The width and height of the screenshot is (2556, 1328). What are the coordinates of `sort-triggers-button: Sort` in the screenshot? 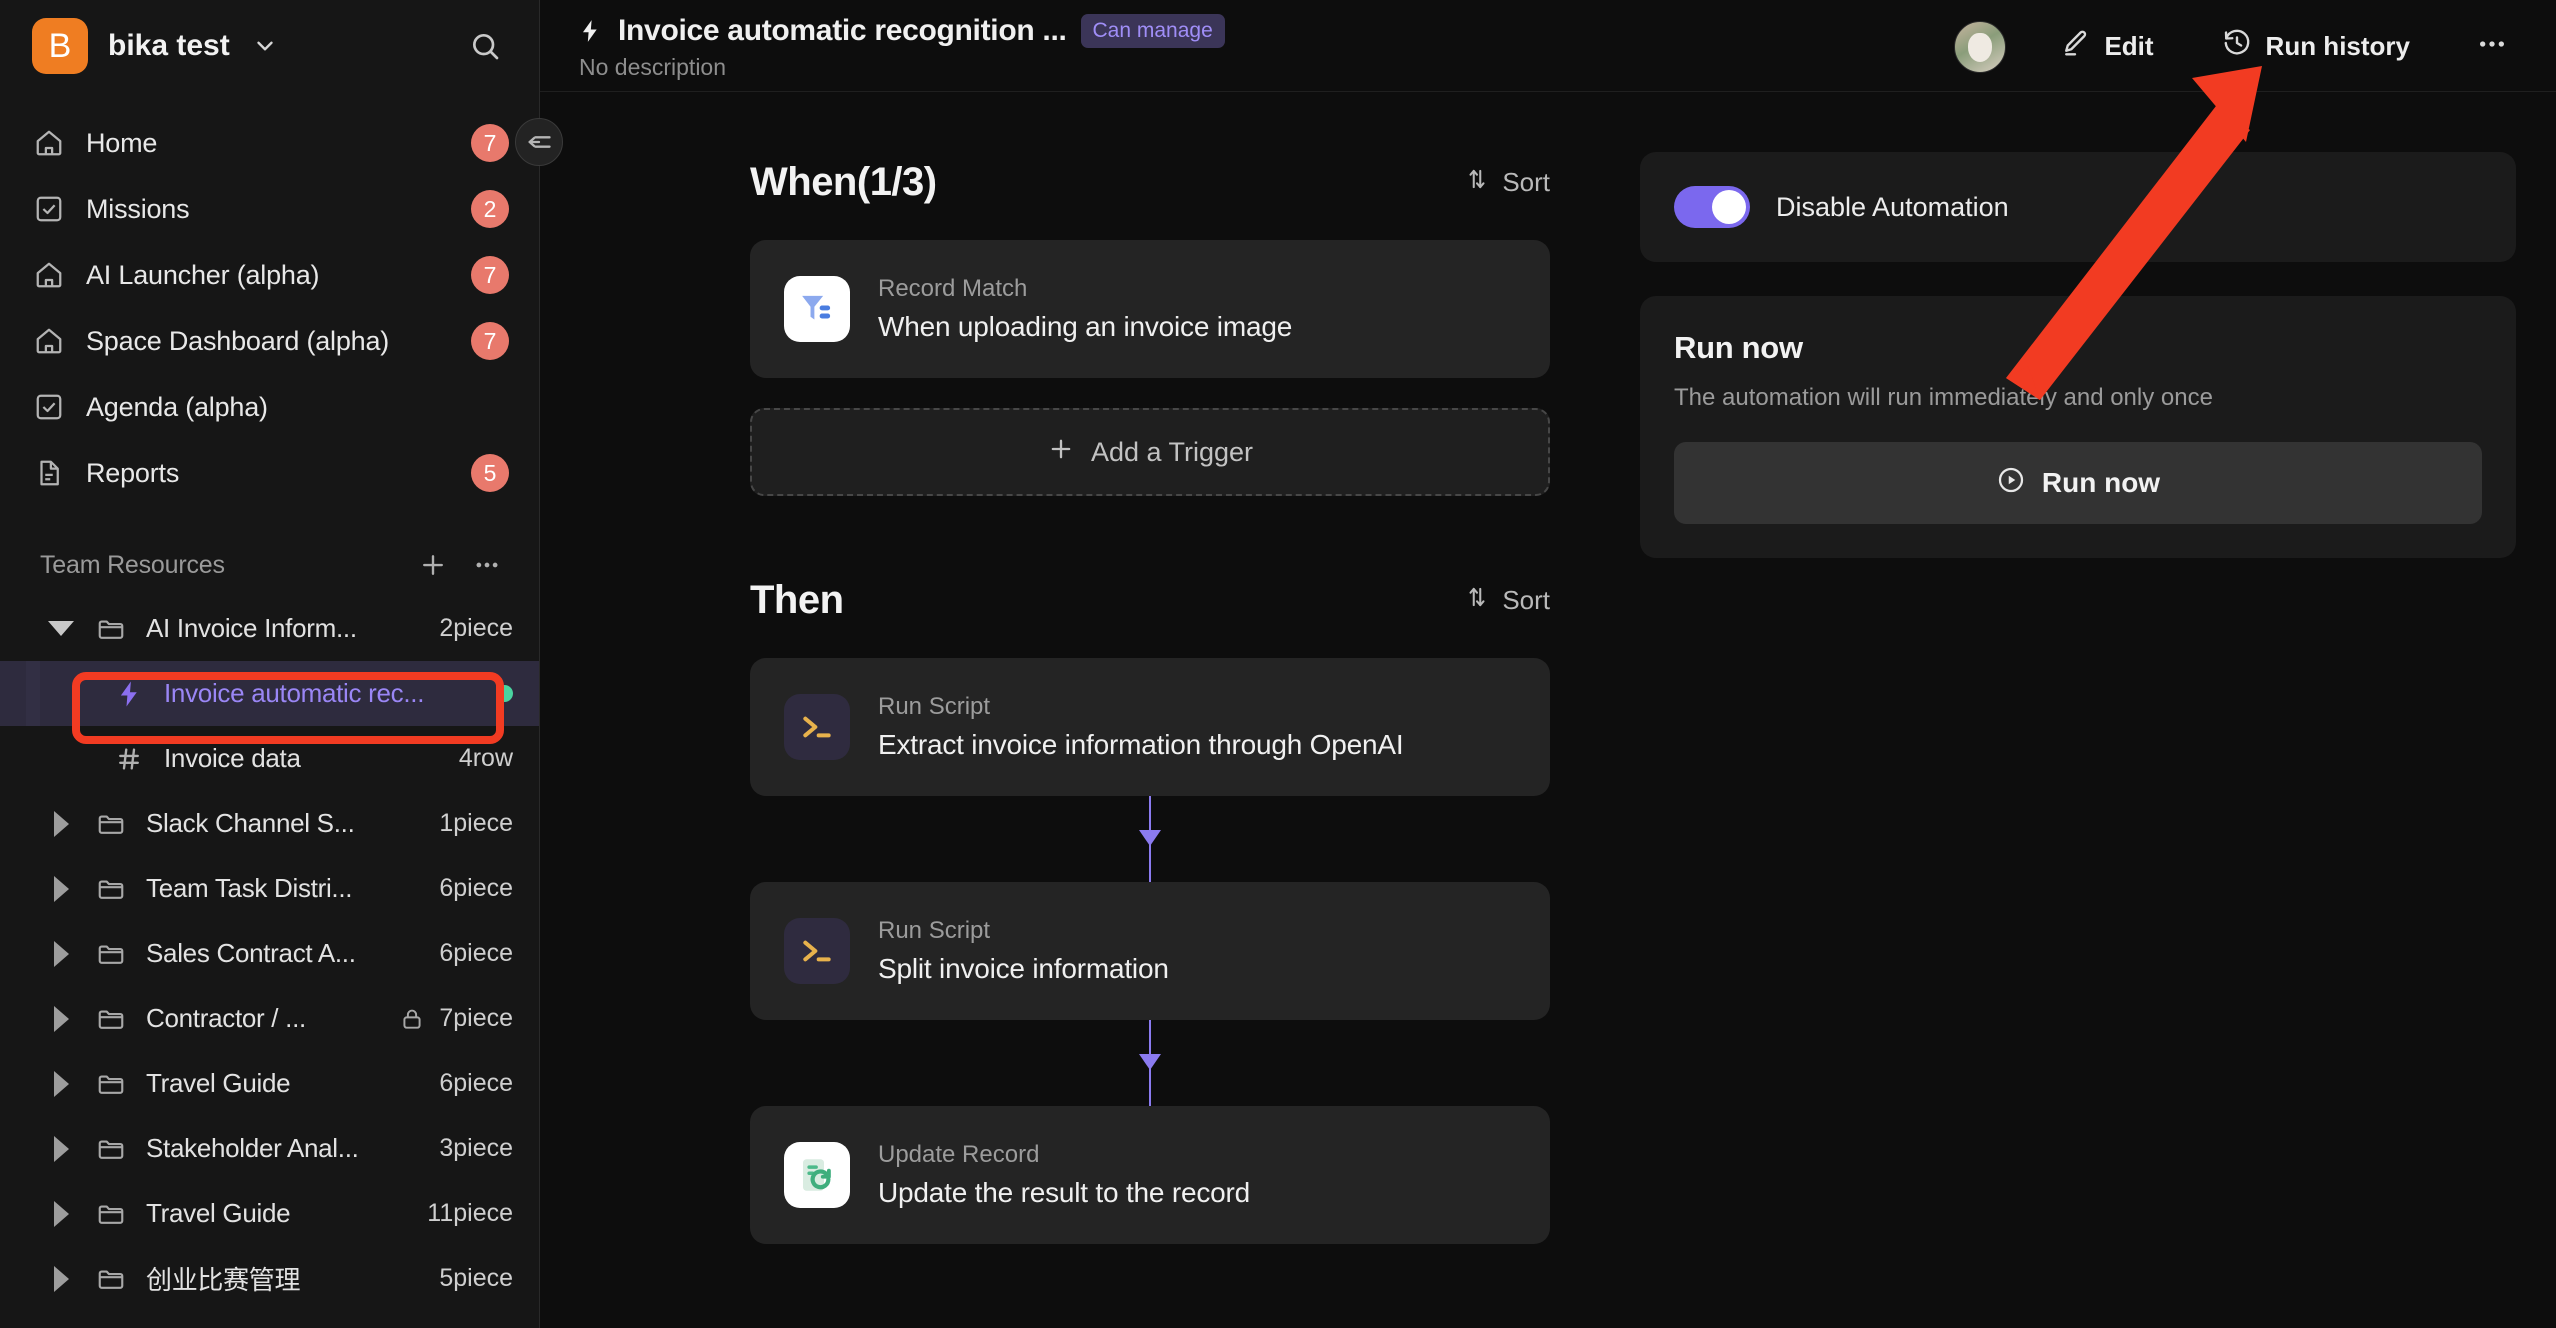 It's located at (1507, 182).